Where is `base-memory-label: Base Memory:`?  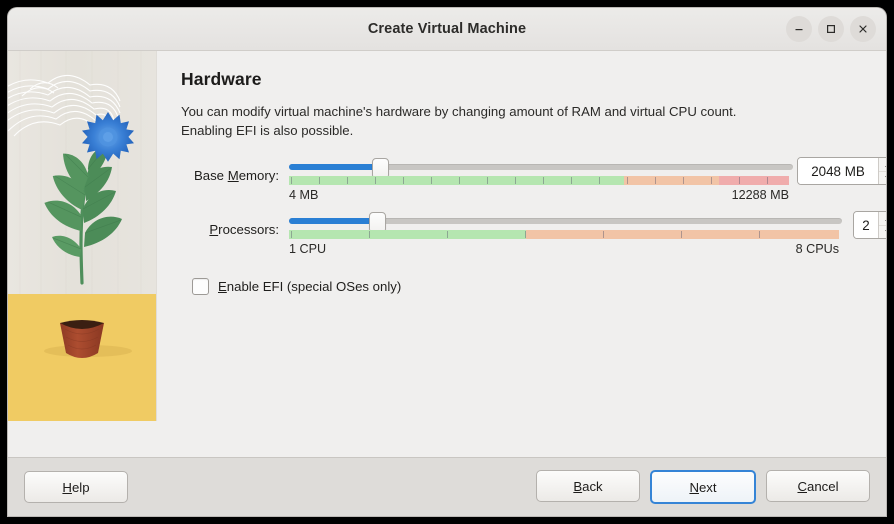
base-memory-label: Base Memory: is located at coordinates (235, 169).